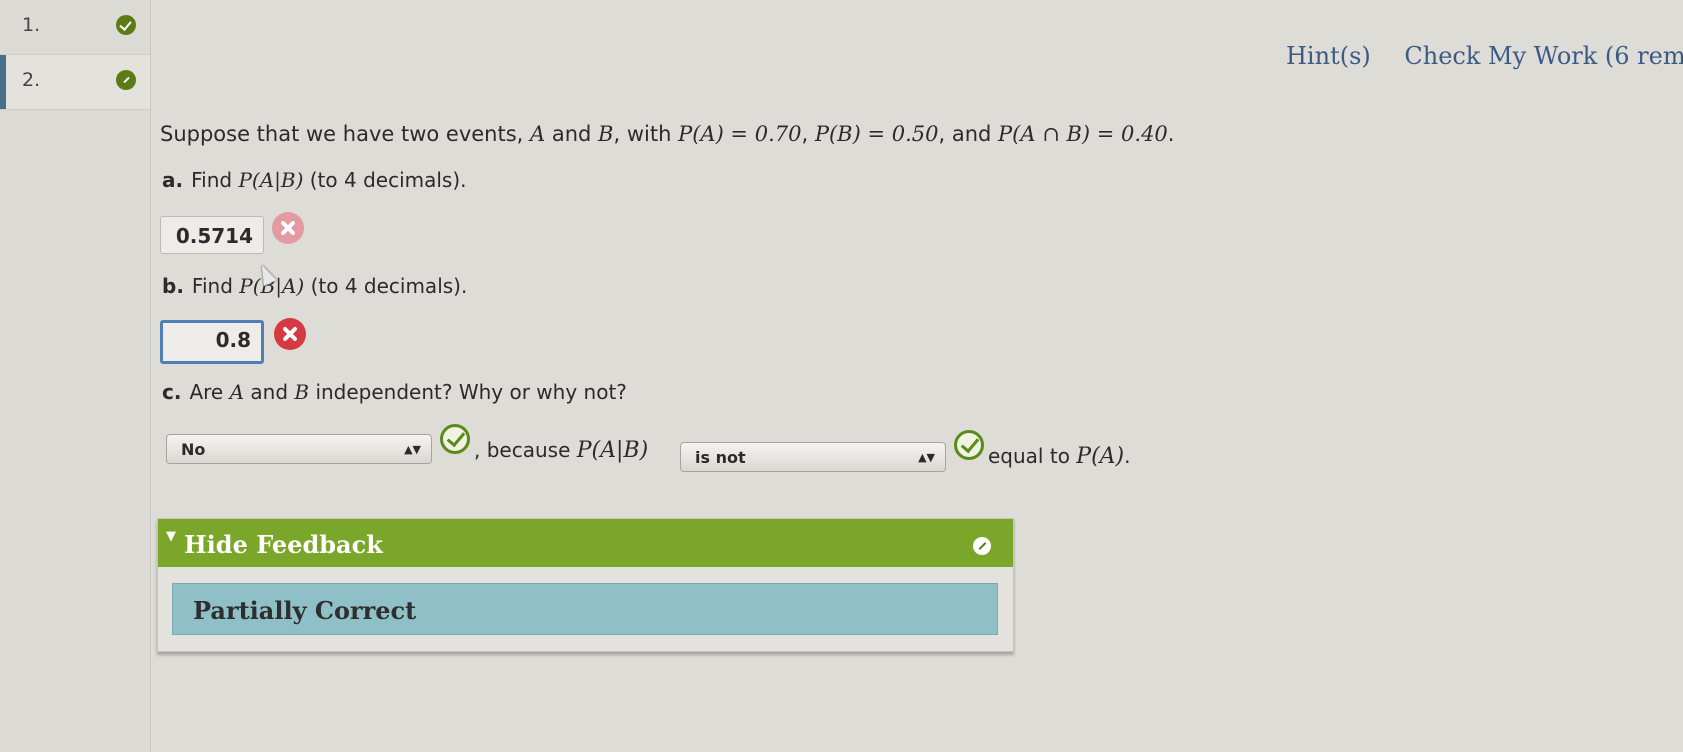  I want to click on equal-to-text: equal to P(A)., so click(1059, 456).